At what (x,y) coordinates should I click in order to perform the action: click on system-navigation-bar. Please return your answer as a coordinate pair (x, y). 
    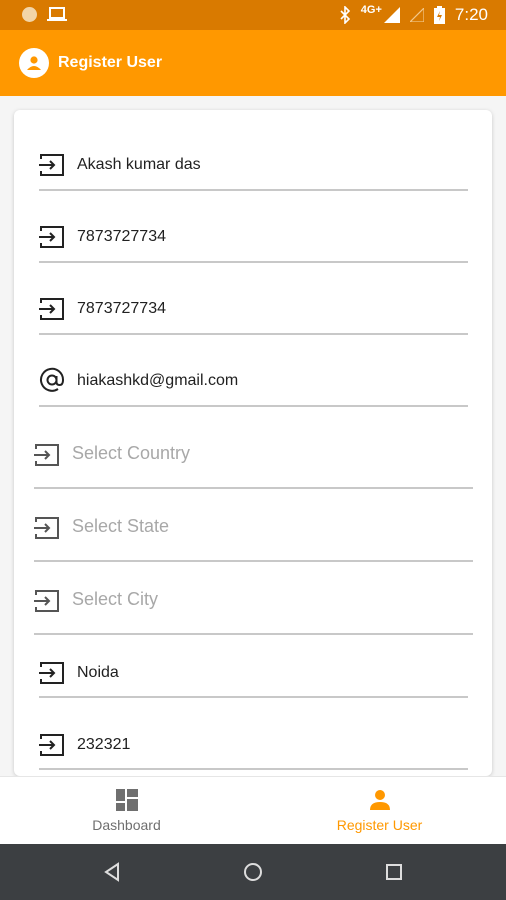
    Looking at the image, I should click on (253, 872).